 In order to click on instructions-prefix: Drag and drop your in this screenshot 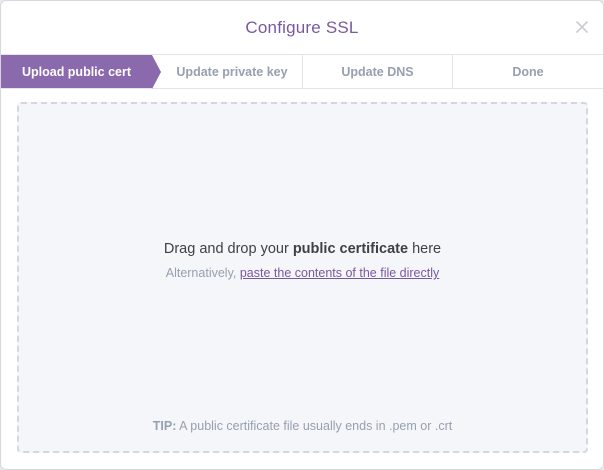, I will do `click(228, 249)`.